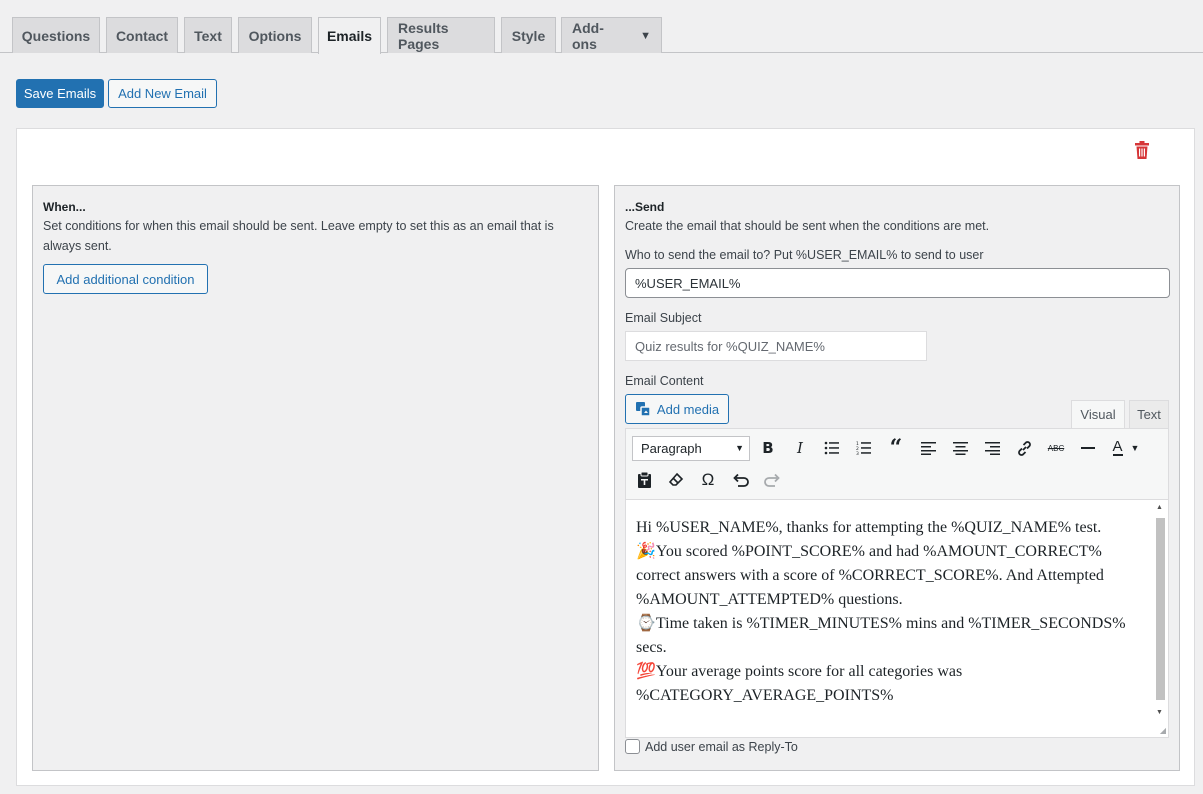 The image size is (1203, 794). What do you see at coordinates (1159, 507) in the screenshot?
I see `scroll-up-icon: ▲` at bounding box center [1159, 507].